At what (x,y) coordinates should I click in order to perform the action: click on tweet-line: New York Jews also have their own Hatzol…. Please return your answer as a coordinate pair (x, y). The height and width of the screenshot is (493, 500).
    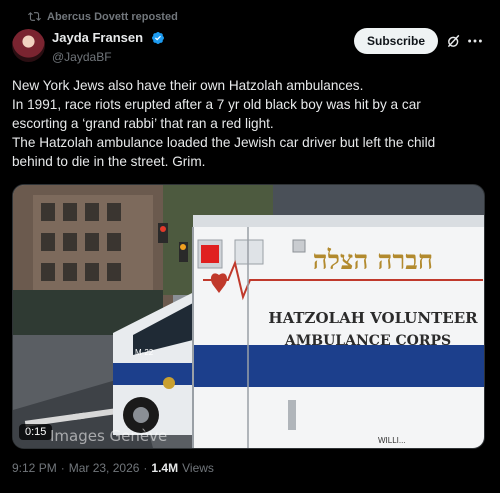
    Looking at the image, I should click on (188, 85).